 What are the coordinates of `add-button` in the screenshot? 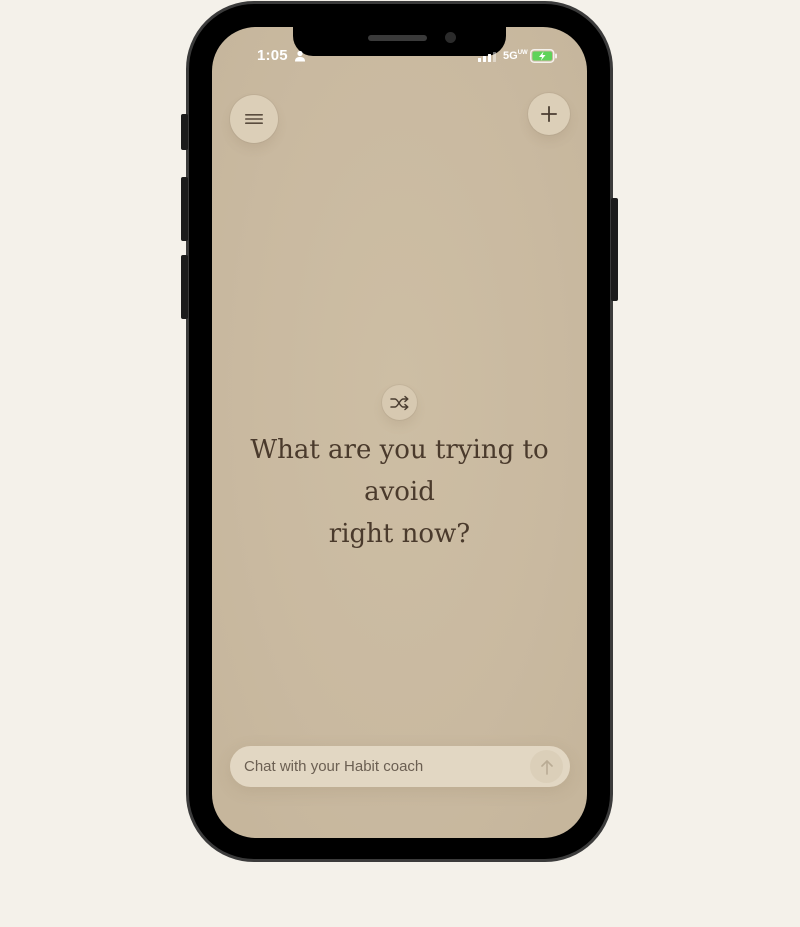 It's located at (549, 114).